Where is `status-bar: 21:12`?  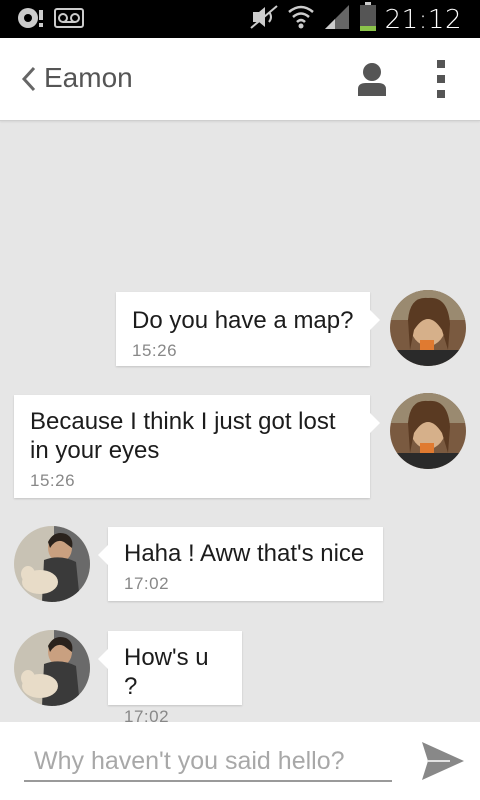 status-bar: 21:12 is located at coordinates (240, 19).